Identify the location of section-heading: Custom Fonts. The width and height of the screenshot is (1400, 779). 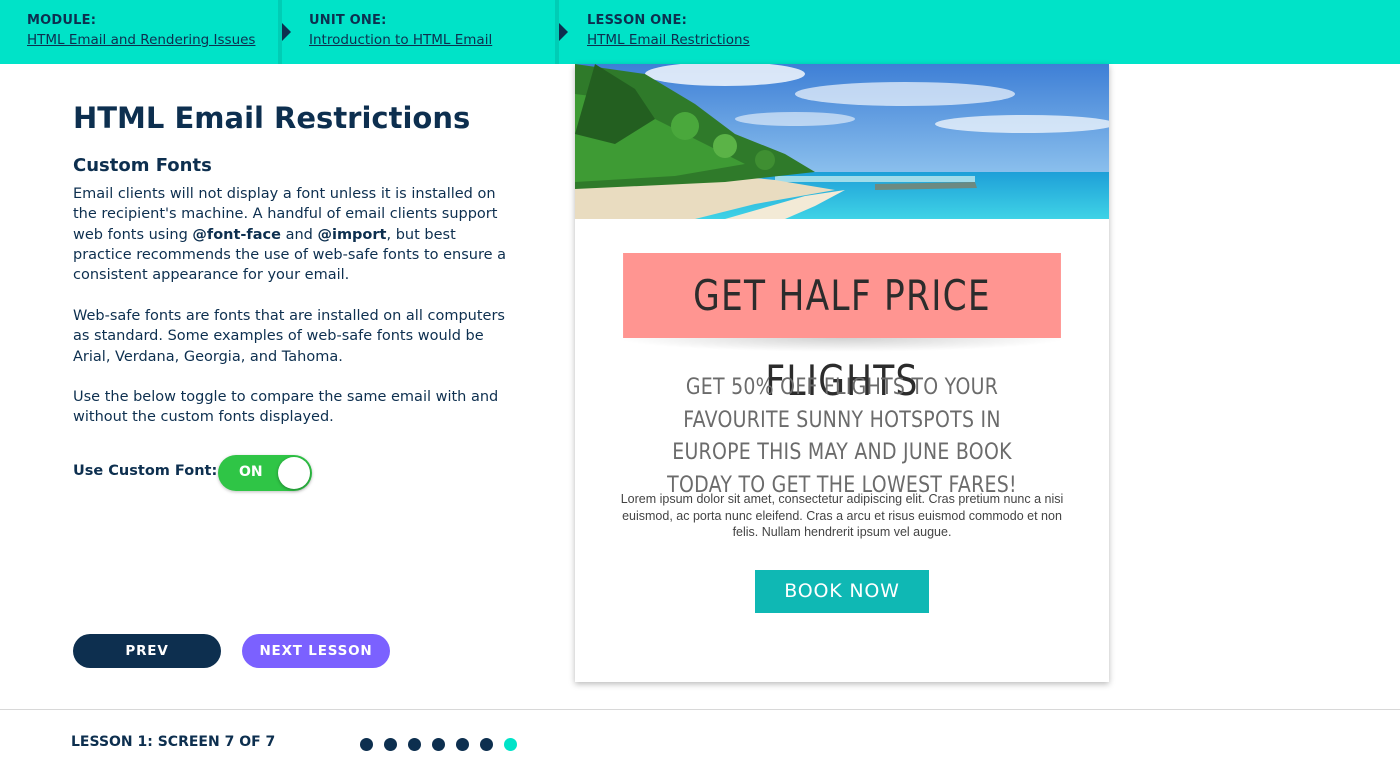
(142, 165).